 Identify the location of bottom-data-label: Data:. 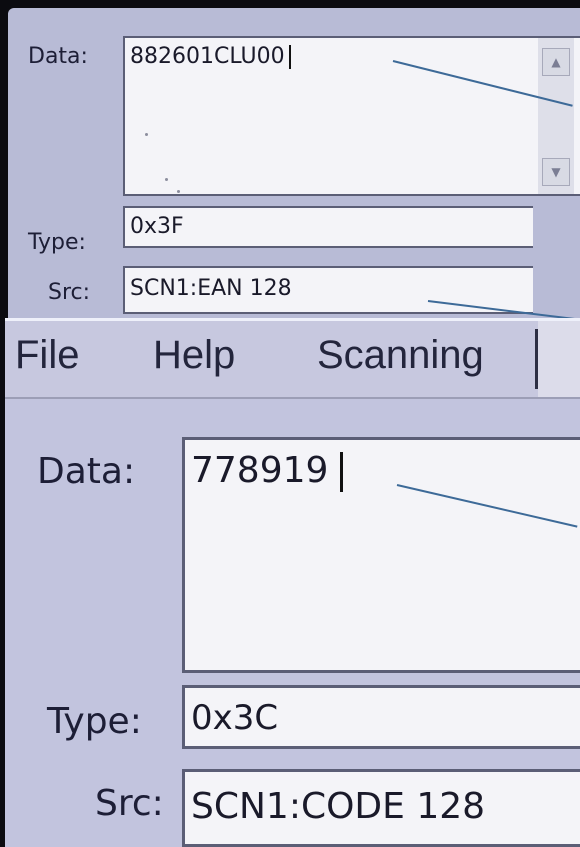
(86, 471).